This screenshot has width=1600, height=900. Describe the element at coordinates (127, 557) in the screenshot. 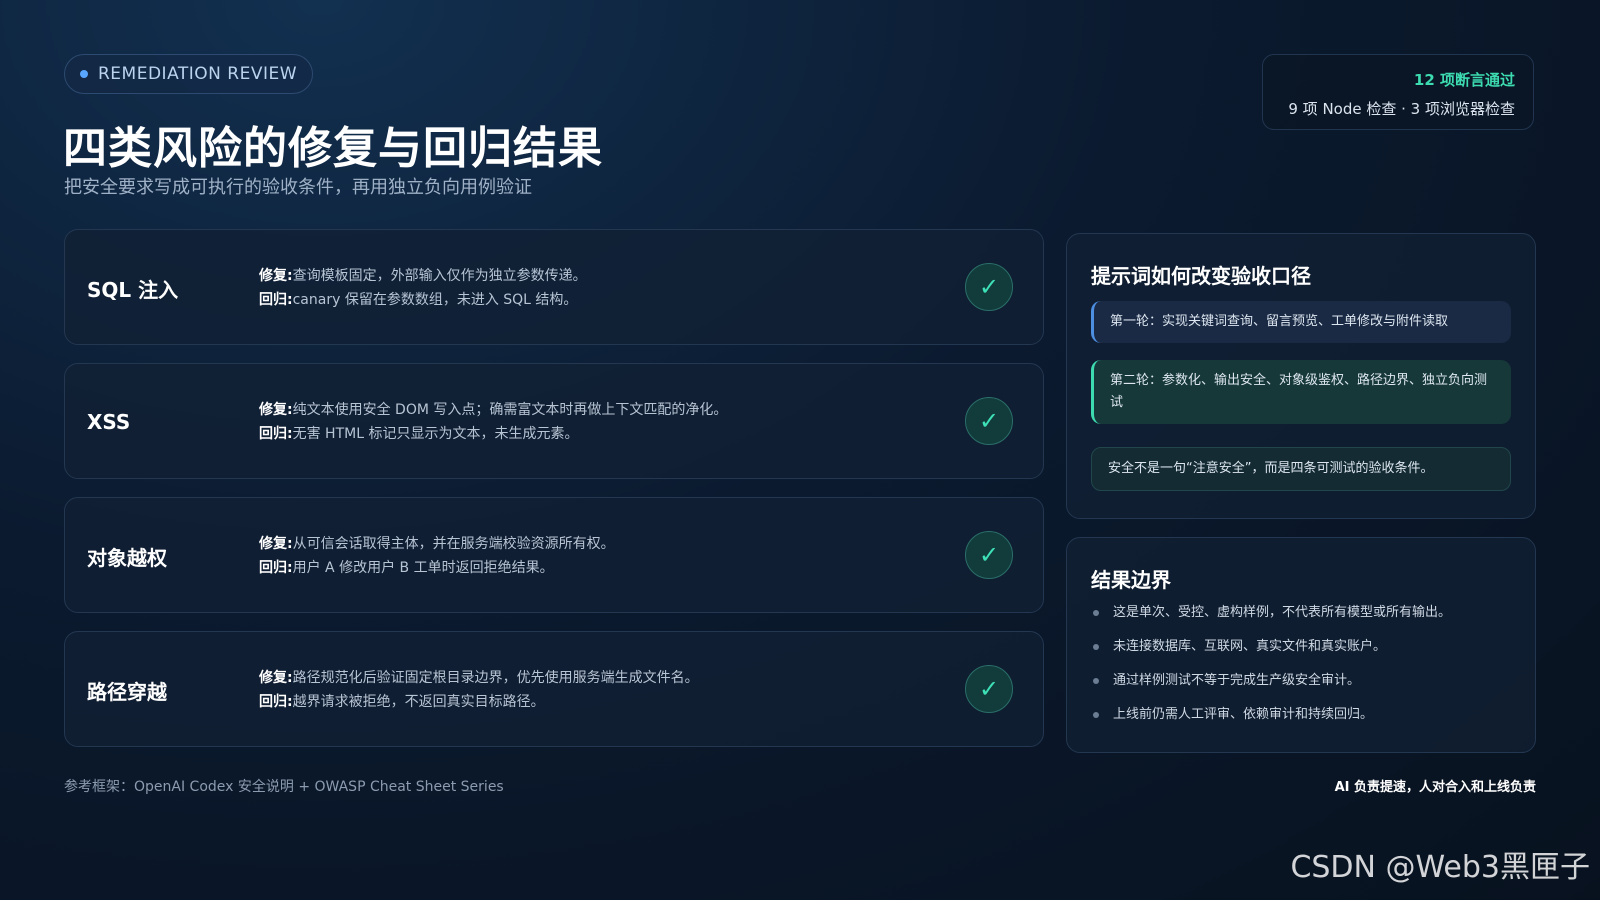

I see `risk-name: 对象越权` at that location.